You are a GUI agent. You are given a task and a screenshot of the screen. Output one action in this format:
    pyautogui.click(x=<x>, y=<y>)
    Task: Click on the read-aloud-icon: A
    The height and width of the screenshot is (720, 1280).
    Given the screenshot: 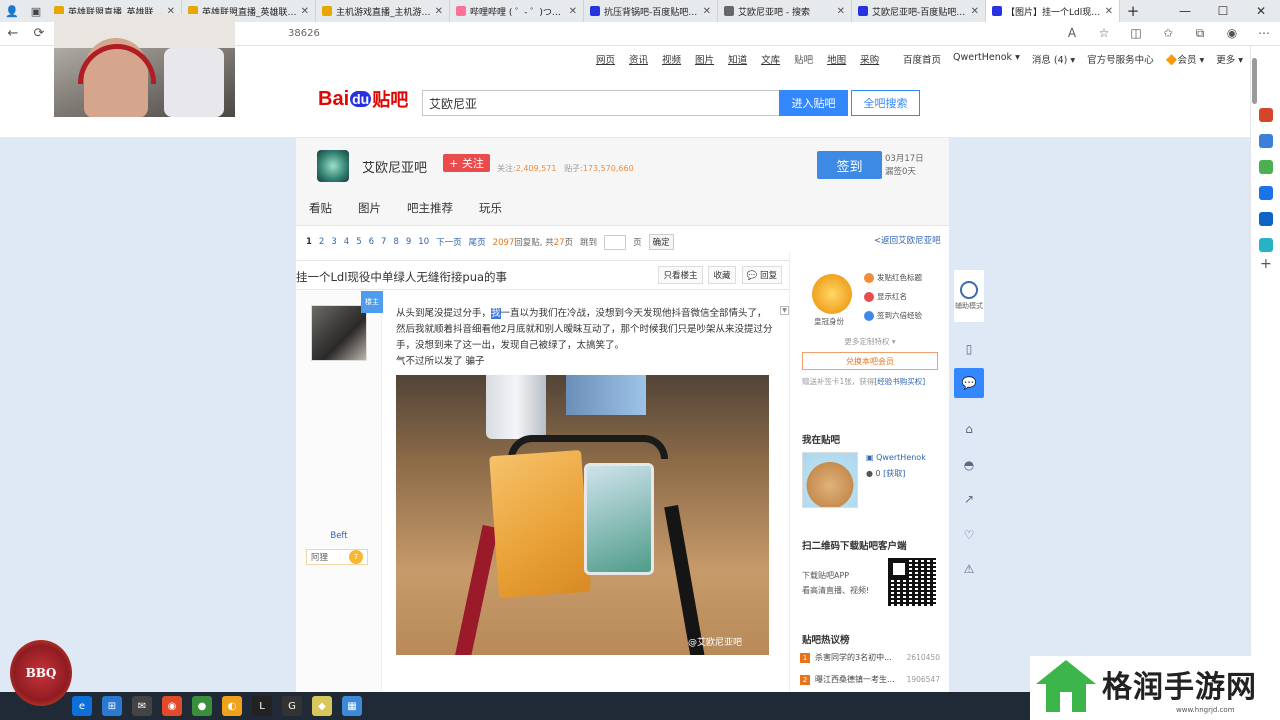 What is the action you would take?
    pyautogui.click(x=1072, y=33)
    